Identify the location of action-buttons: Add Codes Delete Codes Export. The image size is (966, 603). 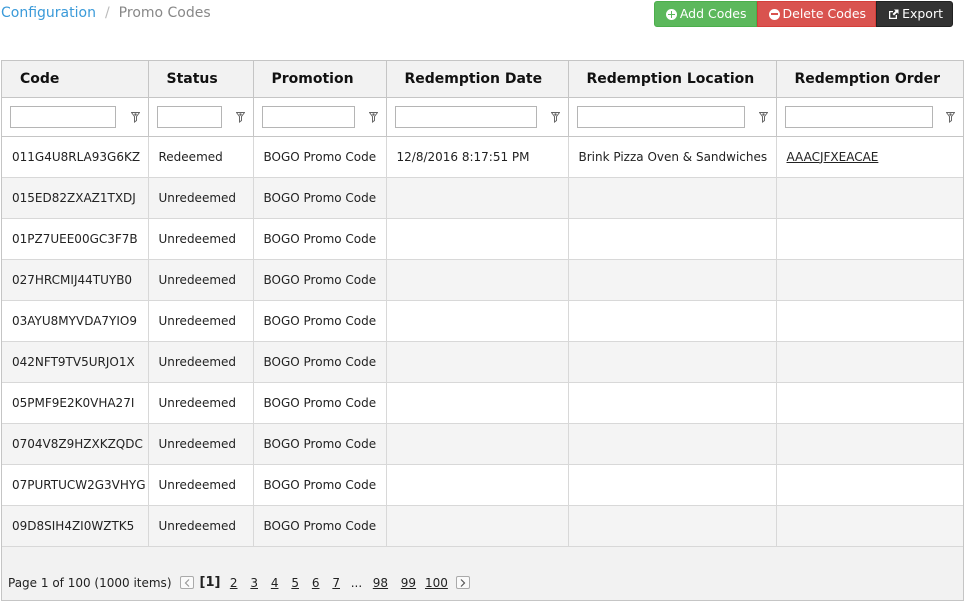
(803, 14).